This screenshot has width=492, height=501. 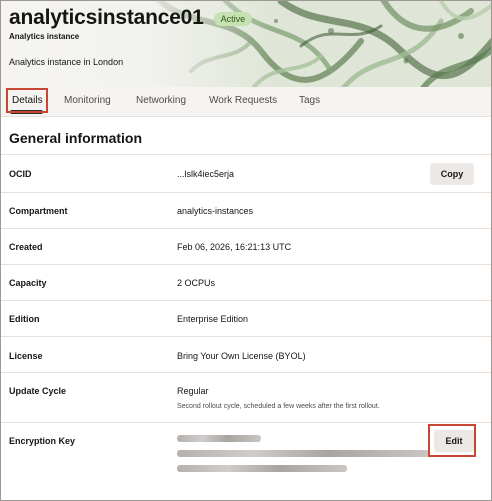 I want to click on copy-ocid-button: Copy, so click(x=452, y=174).